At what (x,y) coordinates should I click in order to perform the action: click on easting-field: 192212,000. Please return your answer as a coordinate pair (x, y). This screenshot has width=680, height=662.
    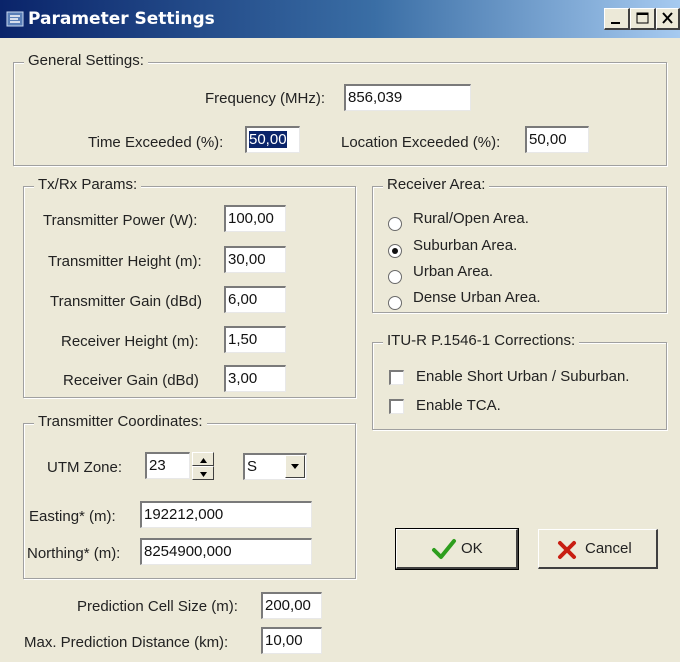
    Looking at the image, I should click on (226, 514).